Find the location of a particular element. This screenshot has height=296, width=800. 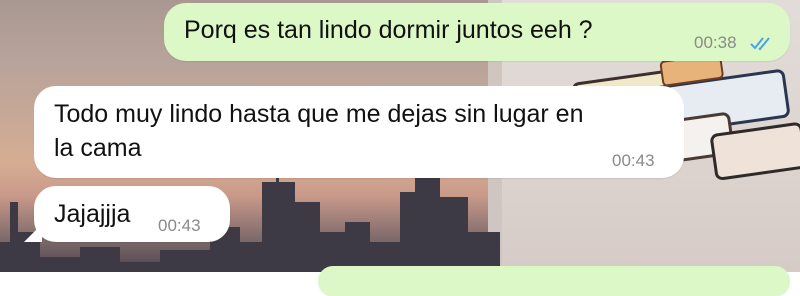

message-bubble-incoming: Jajajjja 00:43 is located at coordinates (127, 214).